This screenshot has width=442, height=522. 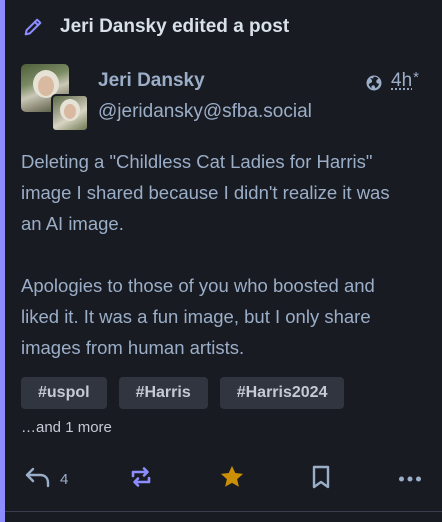 I want to click on account-avatar-overlay-image, so click(x=70, y=113).